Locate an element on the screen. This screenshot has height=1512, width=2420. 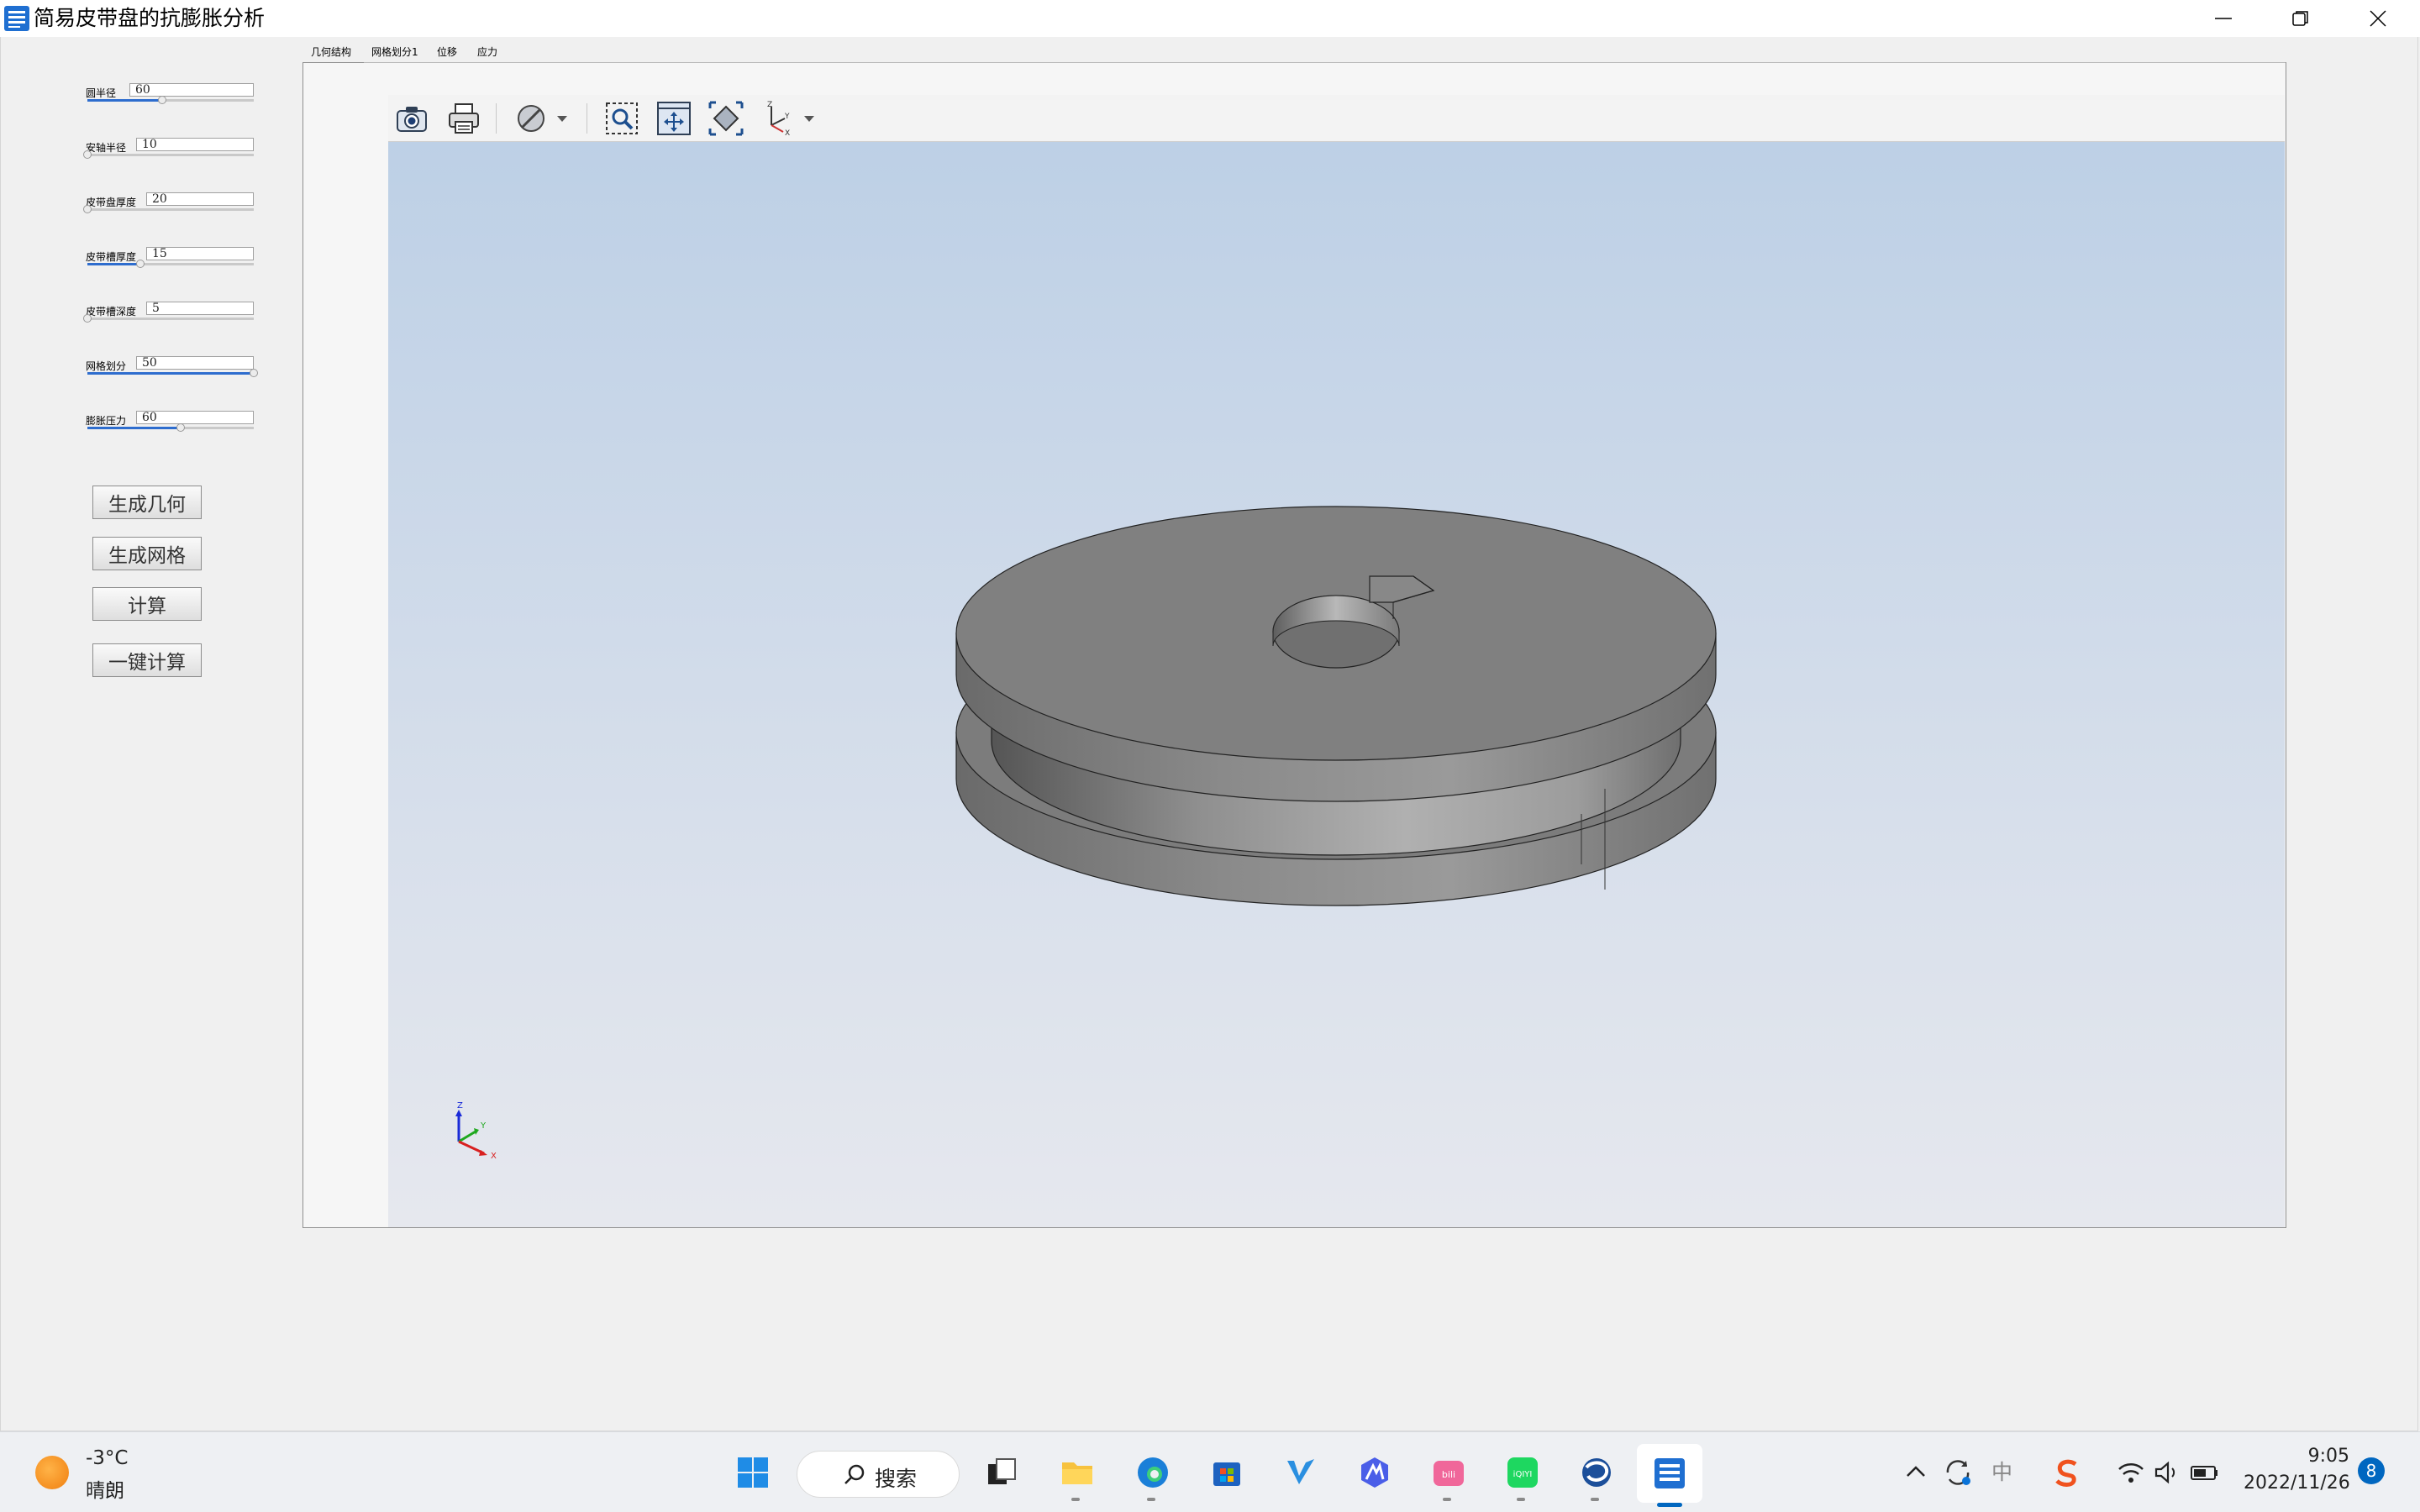
clock-time: 9:05 is located at coordinates (2300, 1456).